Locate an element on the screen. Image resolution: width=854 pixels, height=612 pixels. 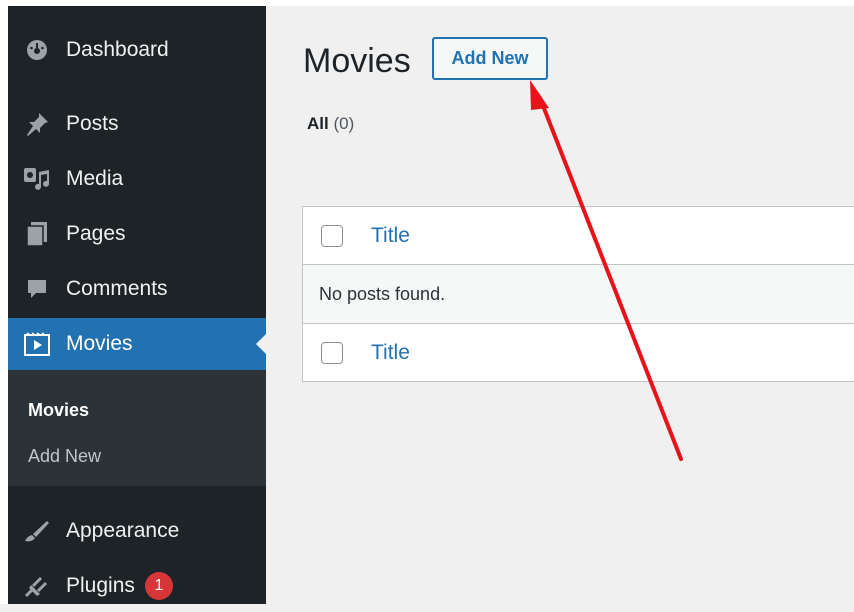
pin-icon is located at coordinates (37, 124).